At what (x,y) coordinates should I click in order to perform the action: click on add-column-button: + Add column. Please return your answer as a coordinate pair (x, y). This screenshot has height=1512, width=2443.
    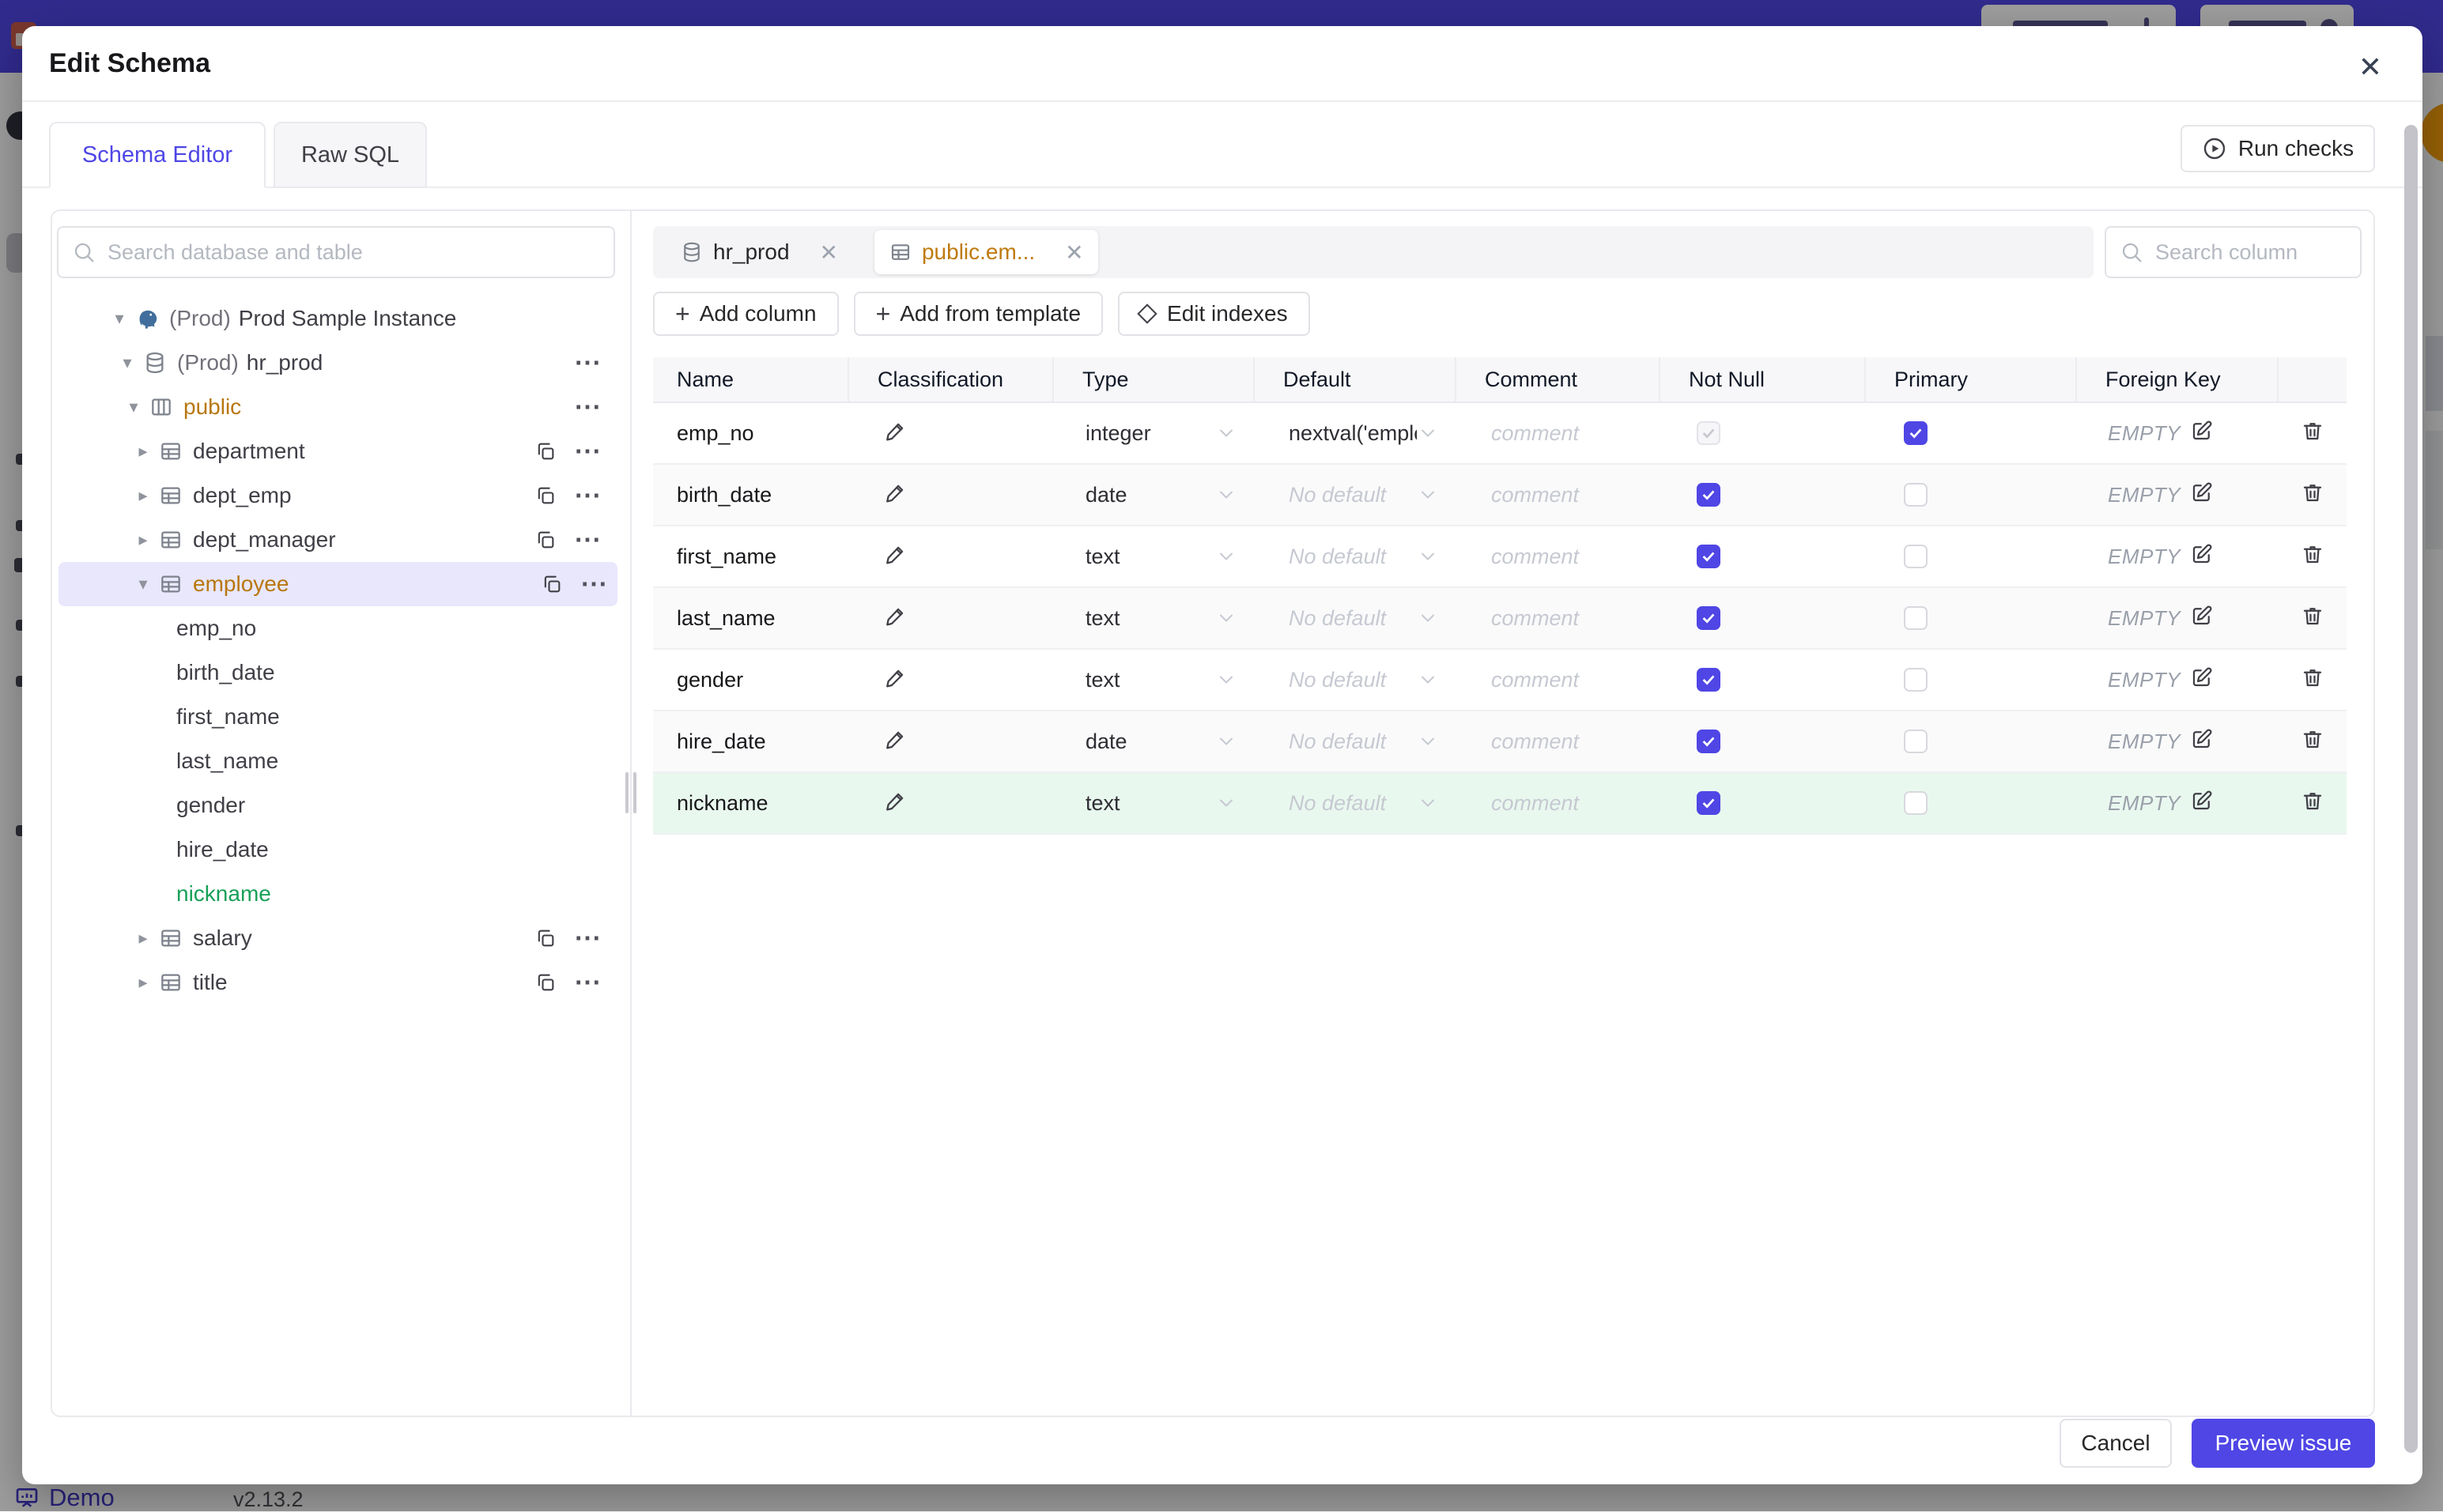
    Looking at the image, I should click on (746, 314).